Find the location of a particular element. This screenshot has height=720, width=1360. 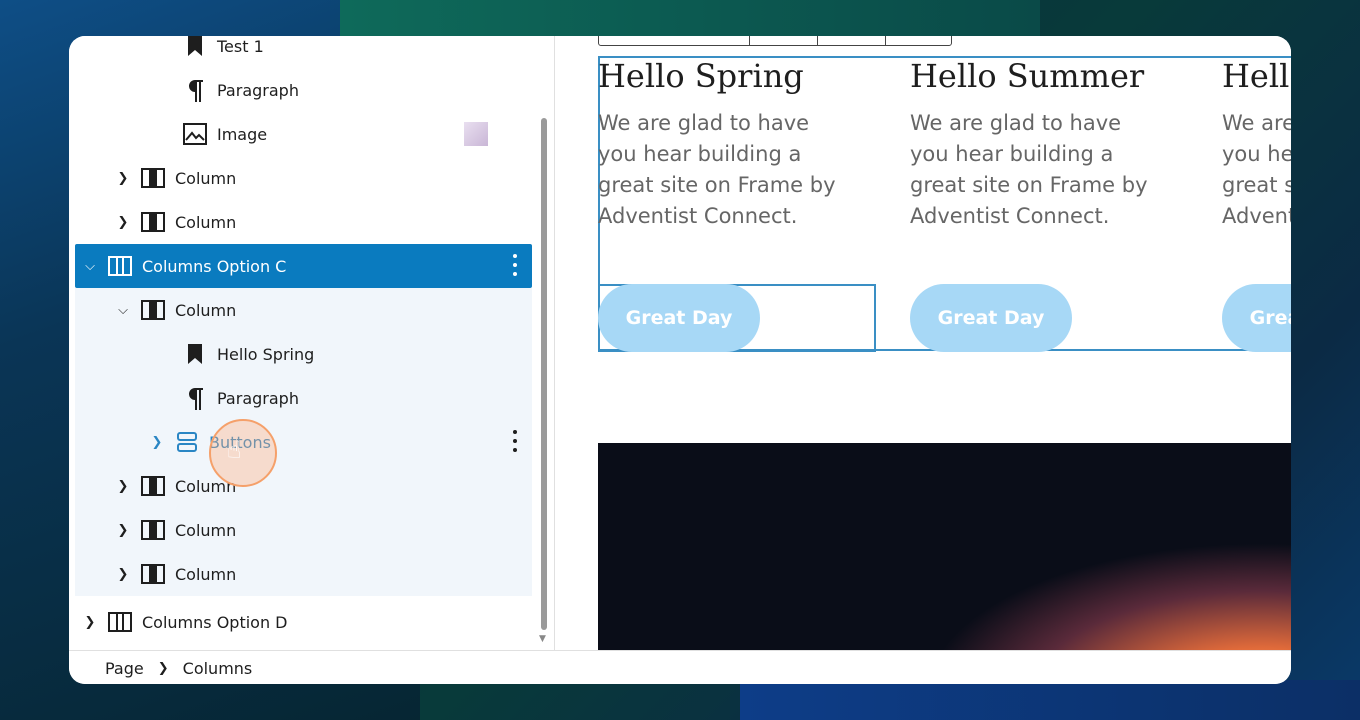

breadcrumb-page: Page is located at coordinates (124, 668).